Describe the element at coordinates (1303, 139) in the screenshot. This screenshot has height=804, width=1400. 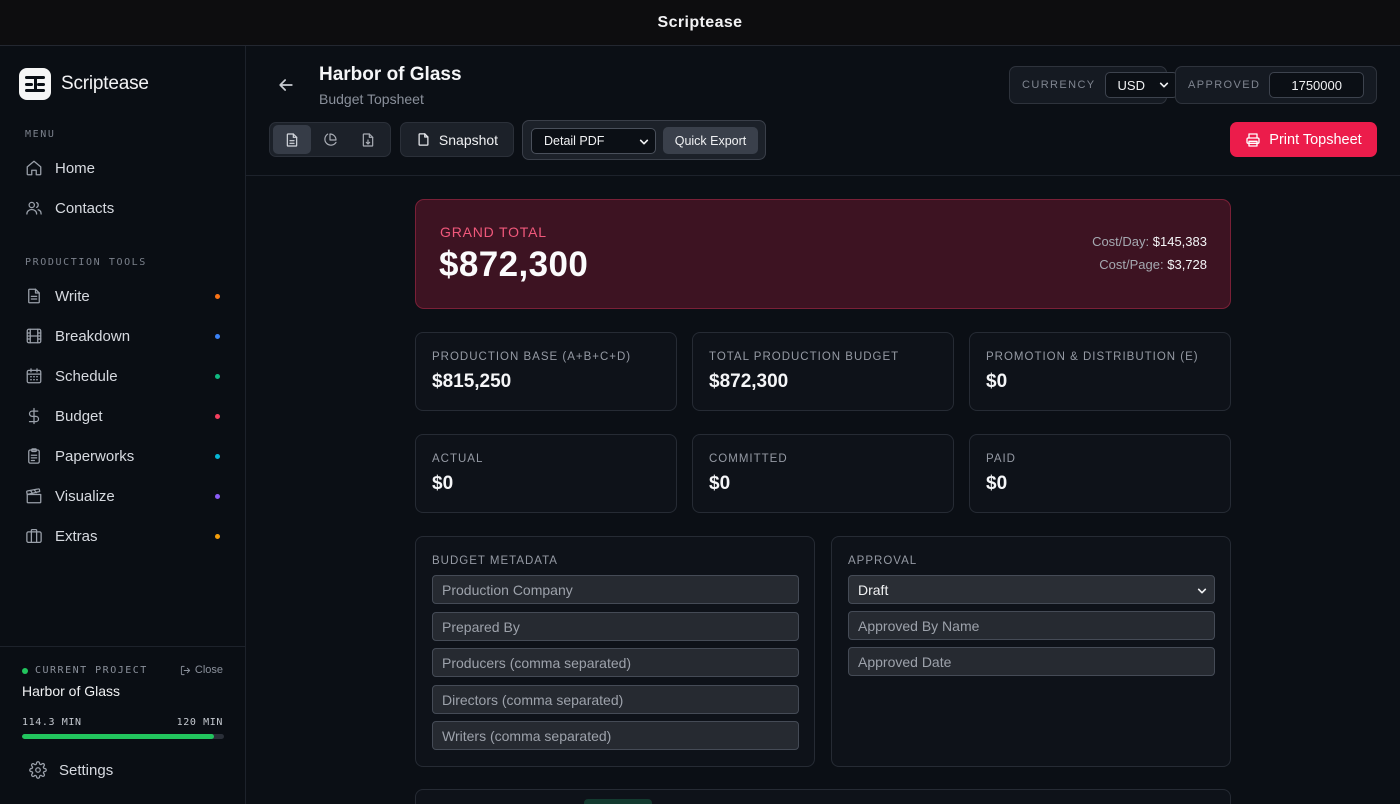
I see `print-topsheet-button: Print Topsheet` at that location.